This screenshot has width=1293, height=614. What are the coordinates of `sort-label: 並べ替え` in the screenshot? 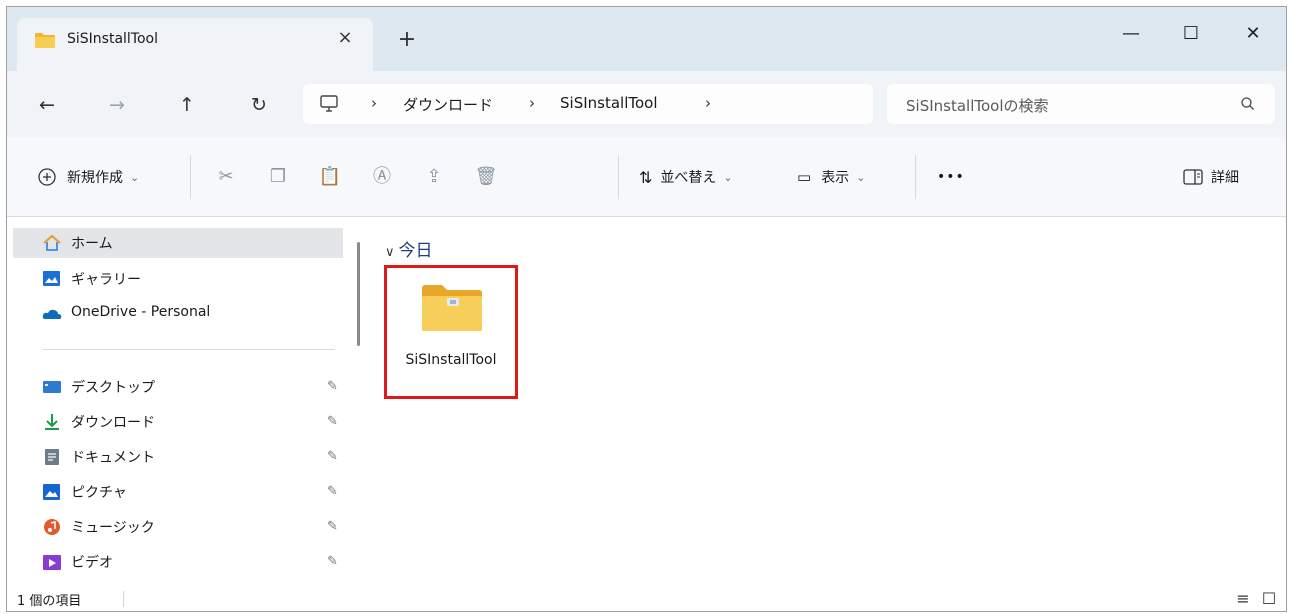 It's located at (688, 178).